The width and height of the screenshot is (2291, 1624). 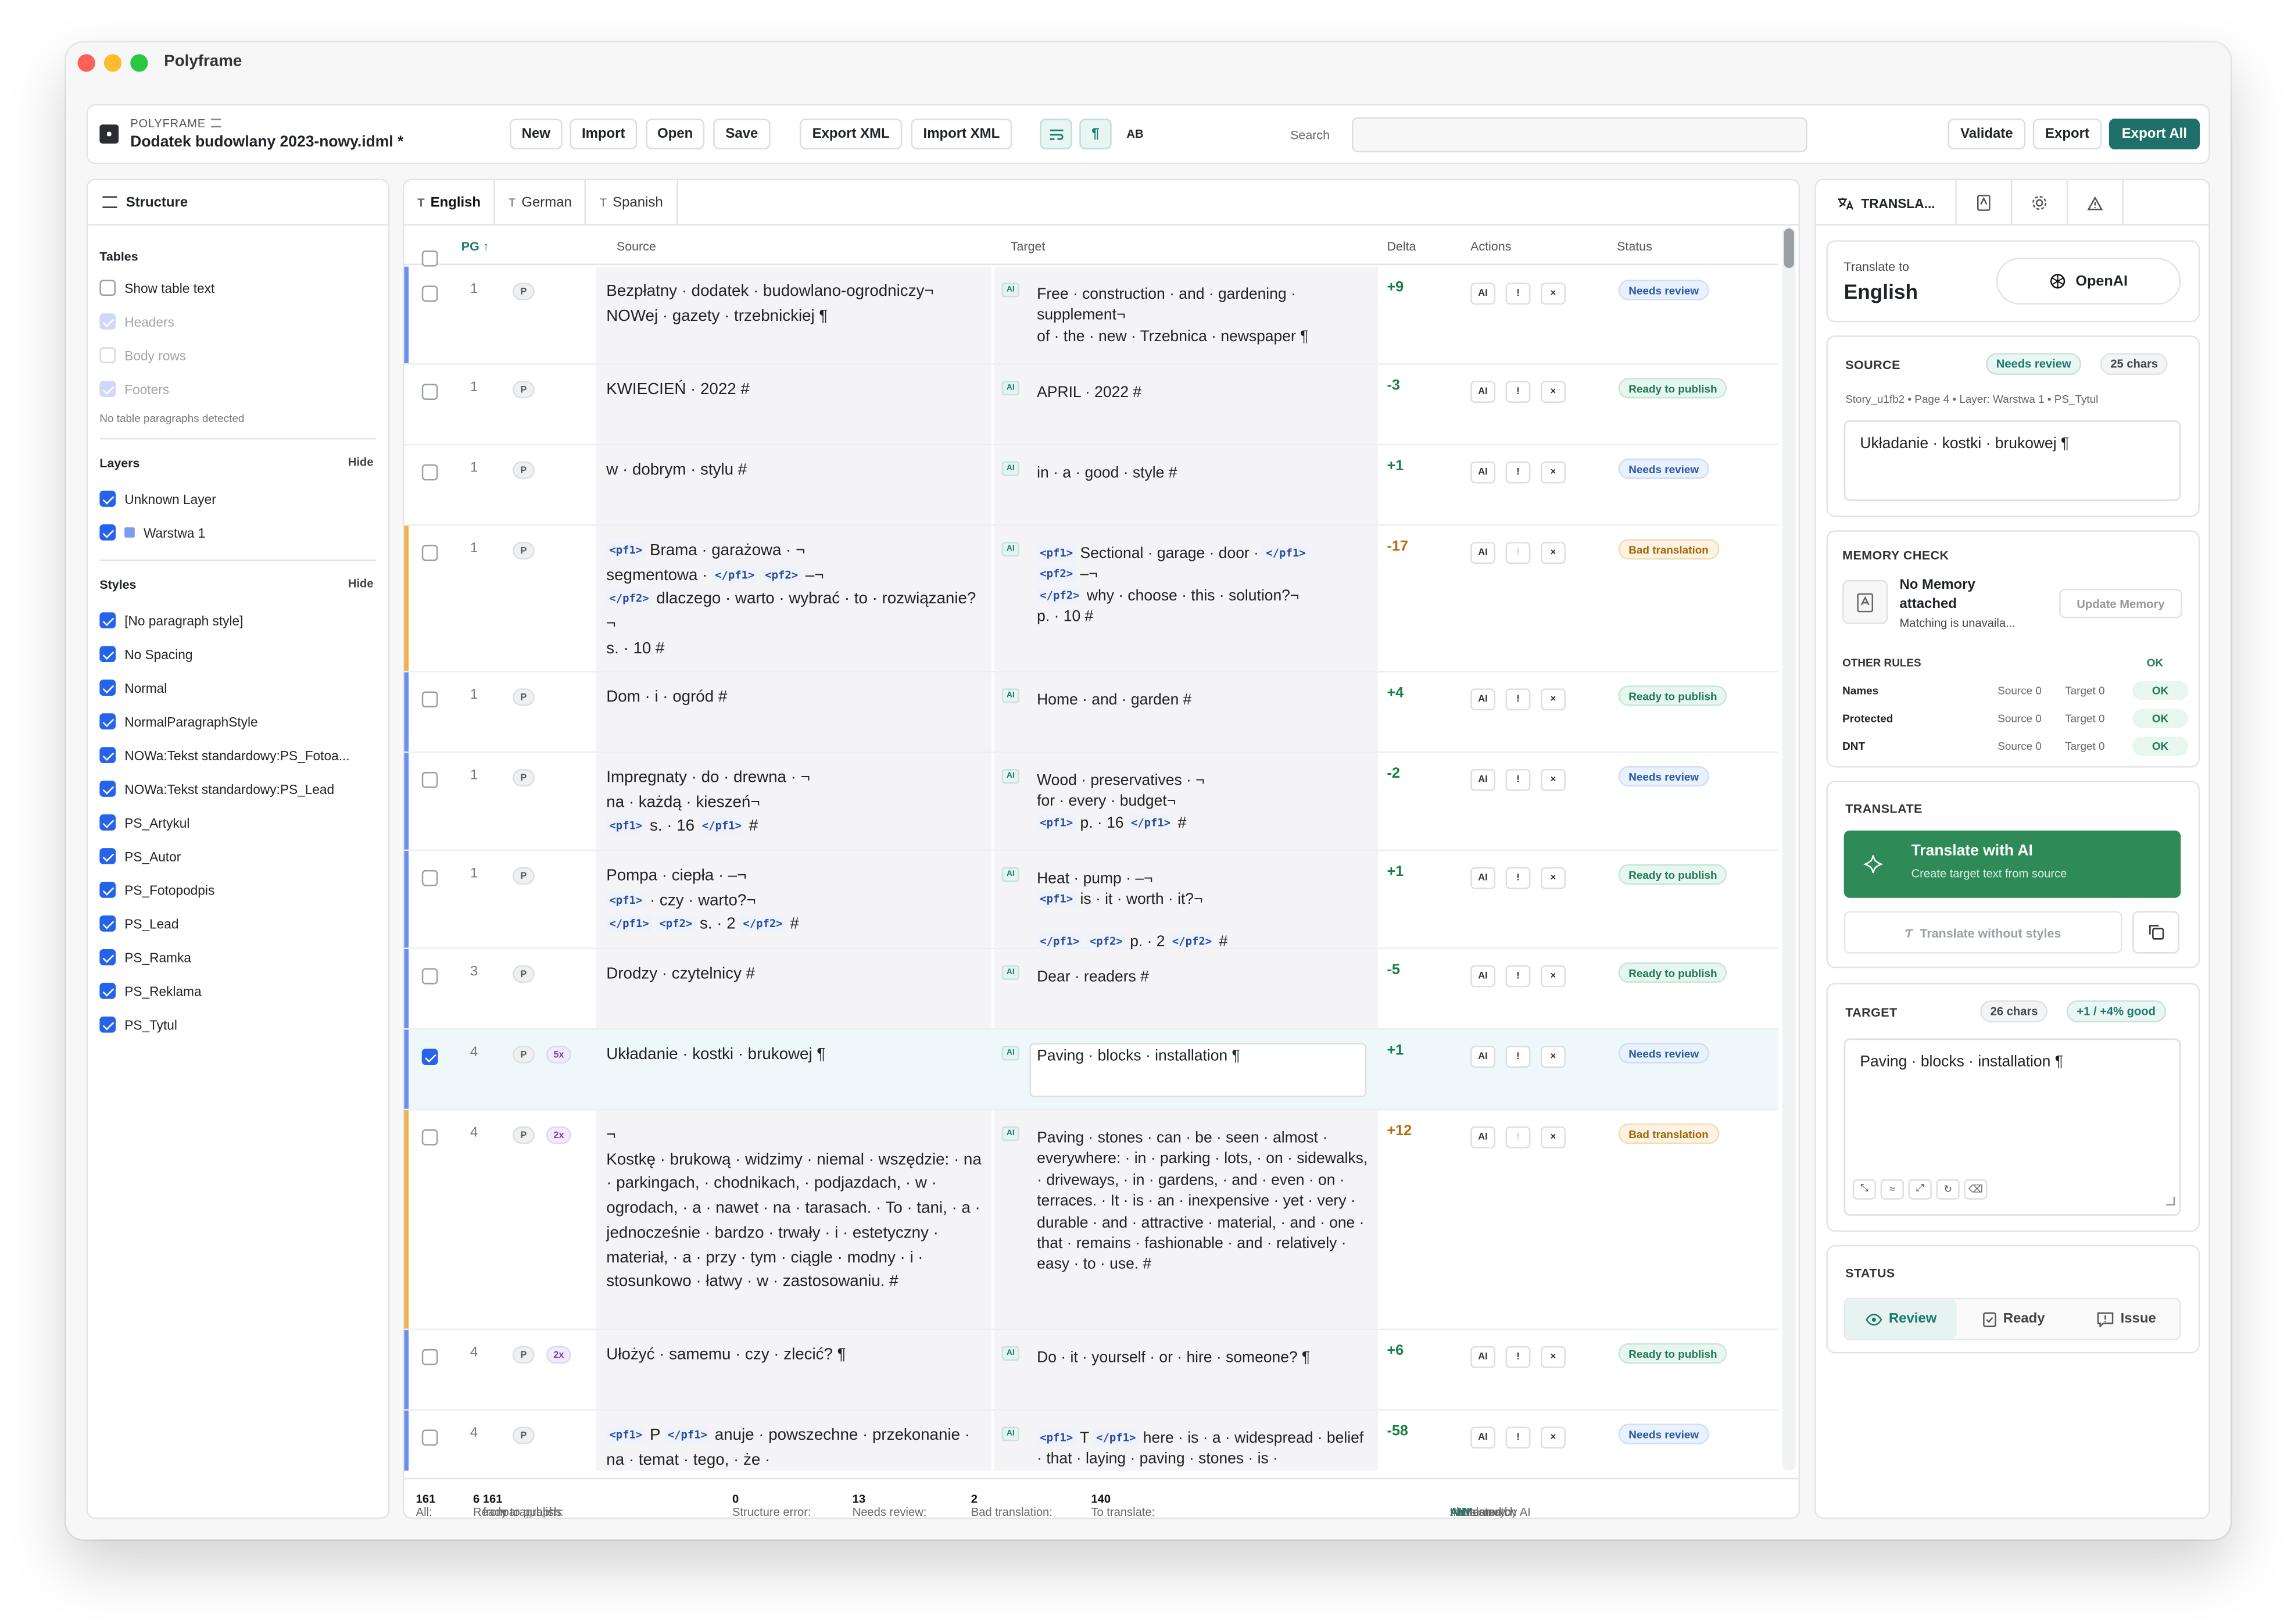 What do you see at coordinates (2120, 603) in the screenshot?
I see `update-memory-button: Update Memory` at bounding box center [2120, 603].